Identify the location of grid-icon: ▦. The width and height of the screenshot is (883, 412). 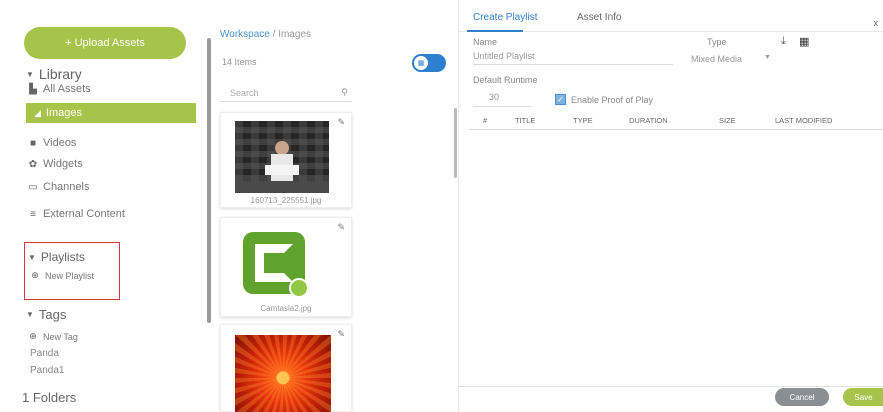
(804, 41).